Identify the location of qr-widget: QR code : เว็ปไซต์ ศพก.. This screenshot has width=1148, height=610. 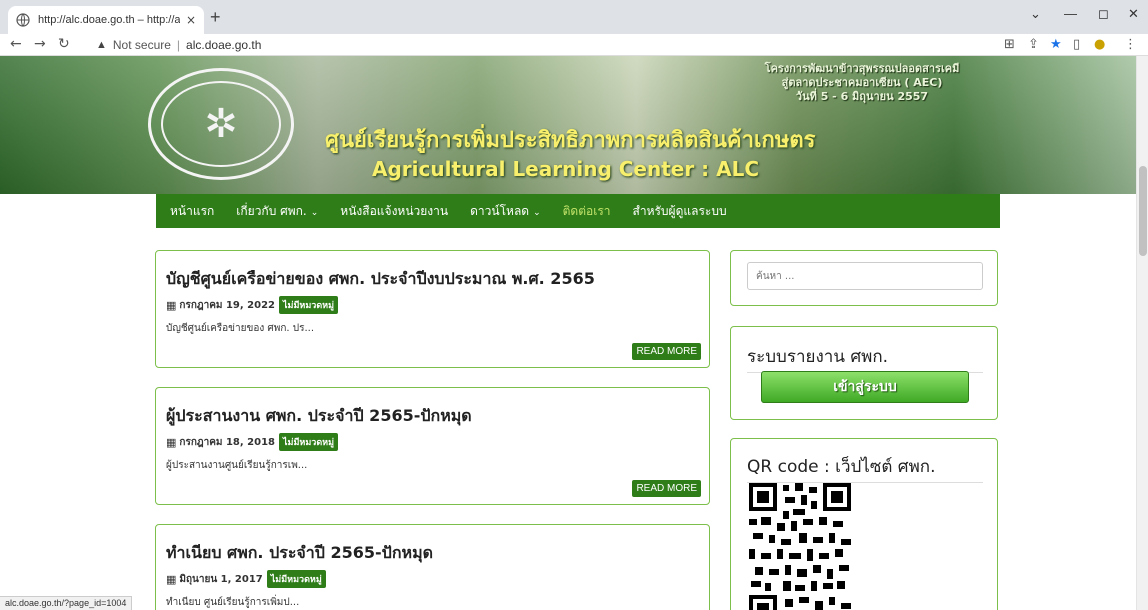
(864, 524).